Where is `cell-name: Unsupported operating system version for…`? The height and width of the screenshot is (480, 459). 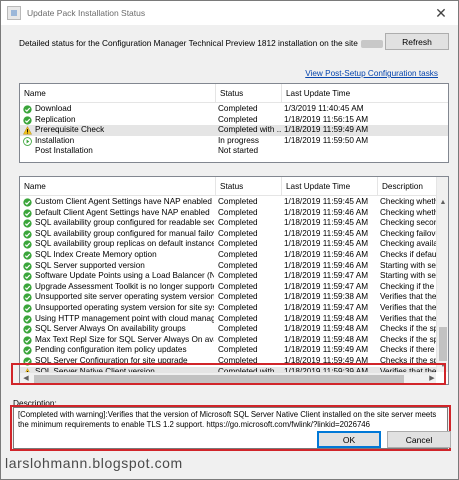
cell-name: Unsupported operating system version for… is located at coordinates (124, 307).